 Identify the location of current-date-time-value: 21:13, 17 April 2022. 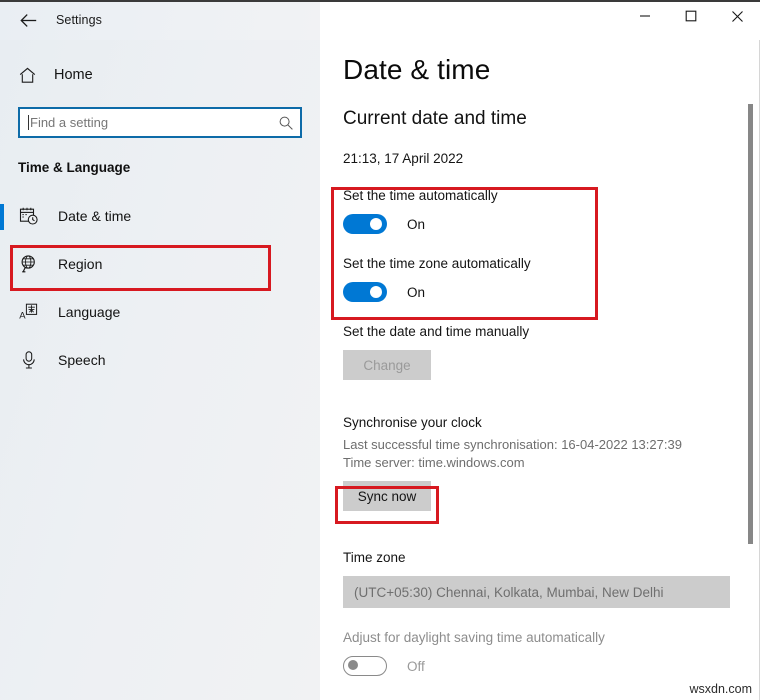
(403, 158).